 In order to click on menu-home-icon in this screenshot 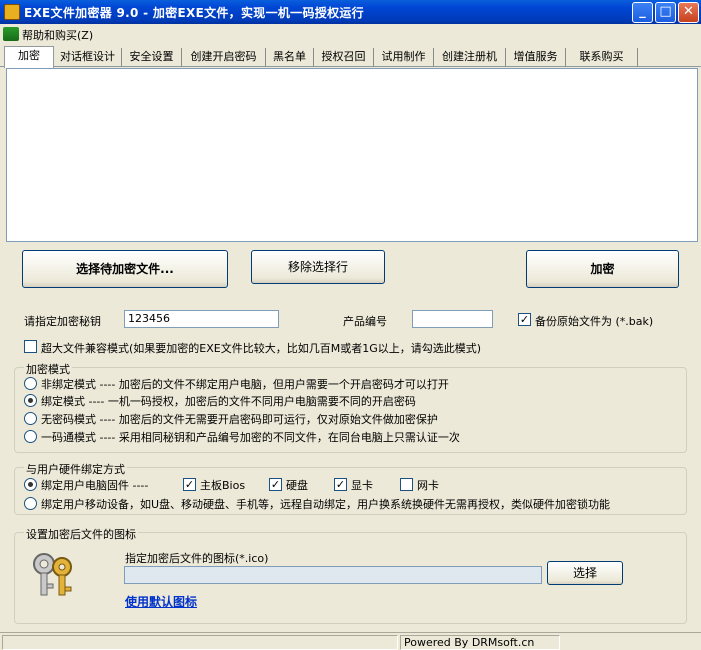, I will do `click(11, 34)`.